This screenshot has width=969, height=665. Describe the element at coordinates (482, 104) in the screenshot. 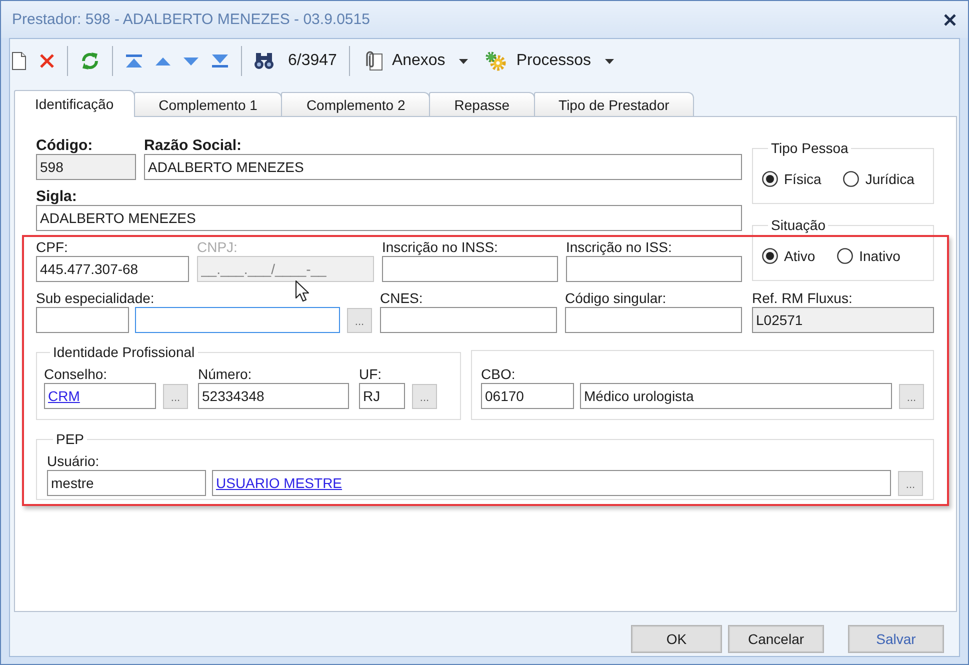

I see `tab: Repasse` at that location.